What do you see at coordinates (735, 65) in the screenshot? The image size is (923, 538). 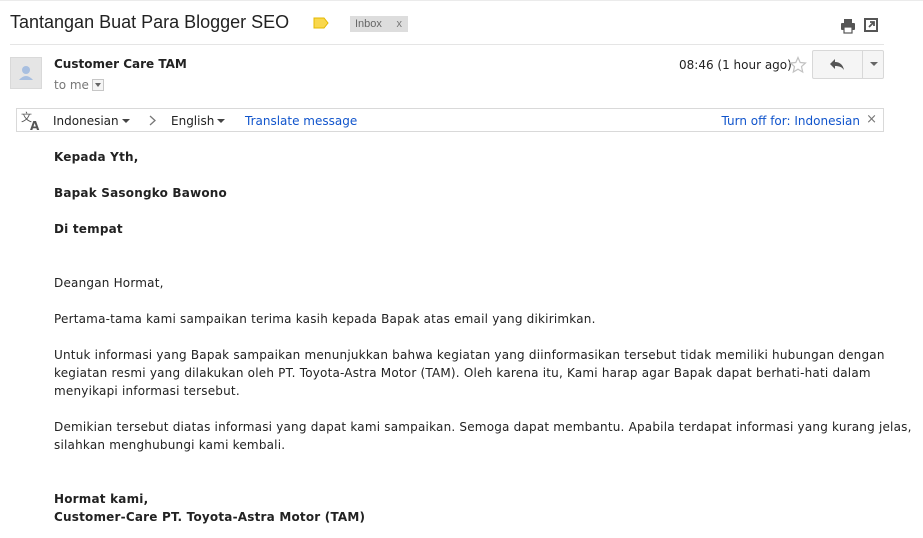 I see `message-timestamp: 08:46 (1 hour ago)` at bounding box center [735, 65].